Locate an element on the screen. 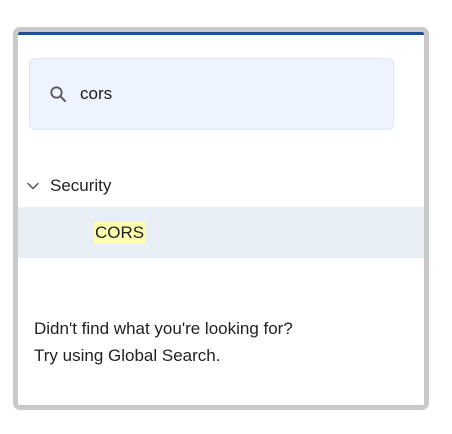  quick-find-input is located at coordinates (225, 94).